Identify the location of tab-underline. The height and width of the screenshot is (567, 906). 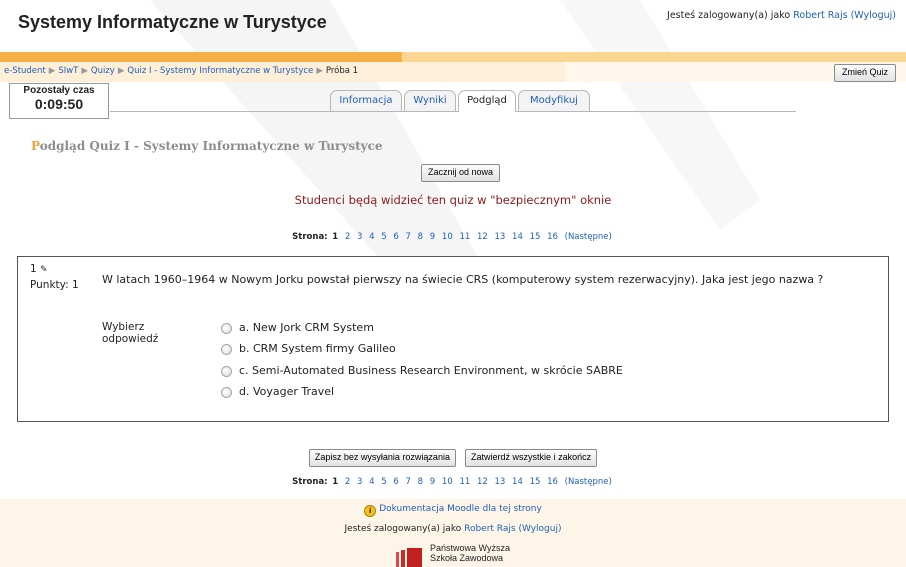
(453, 111).